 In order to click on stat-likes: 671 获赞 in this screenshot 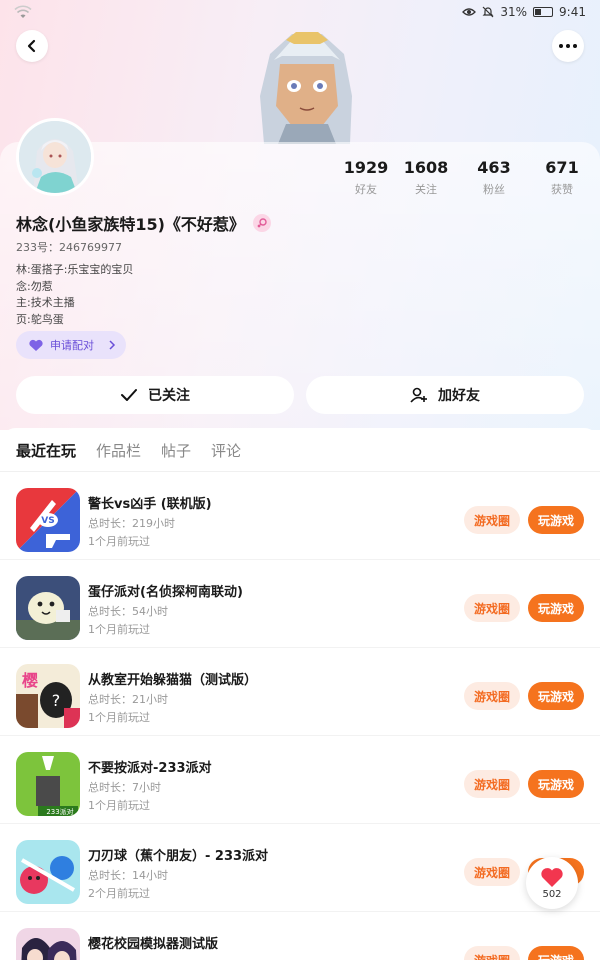, I will do `click(562, 177)`.